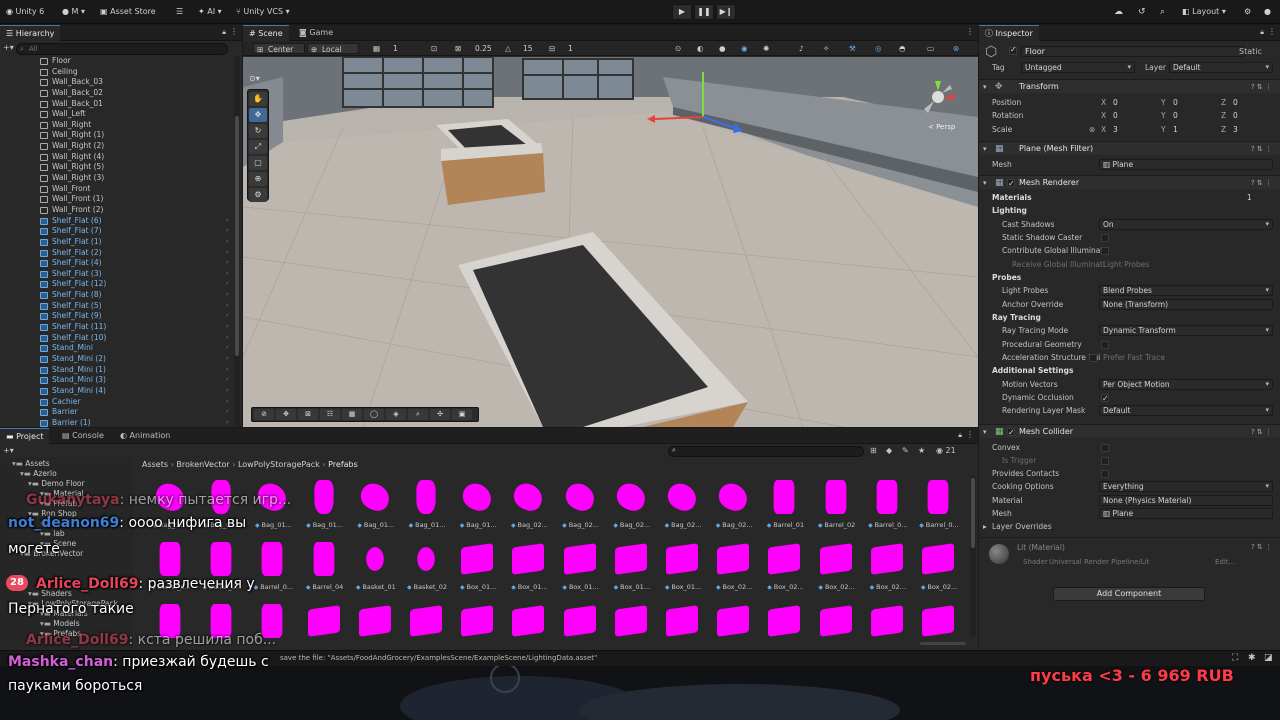 The height and width of the screenshot is (720, 1280). I want to click on materials-row: Materials 1, so click(1129, 197).